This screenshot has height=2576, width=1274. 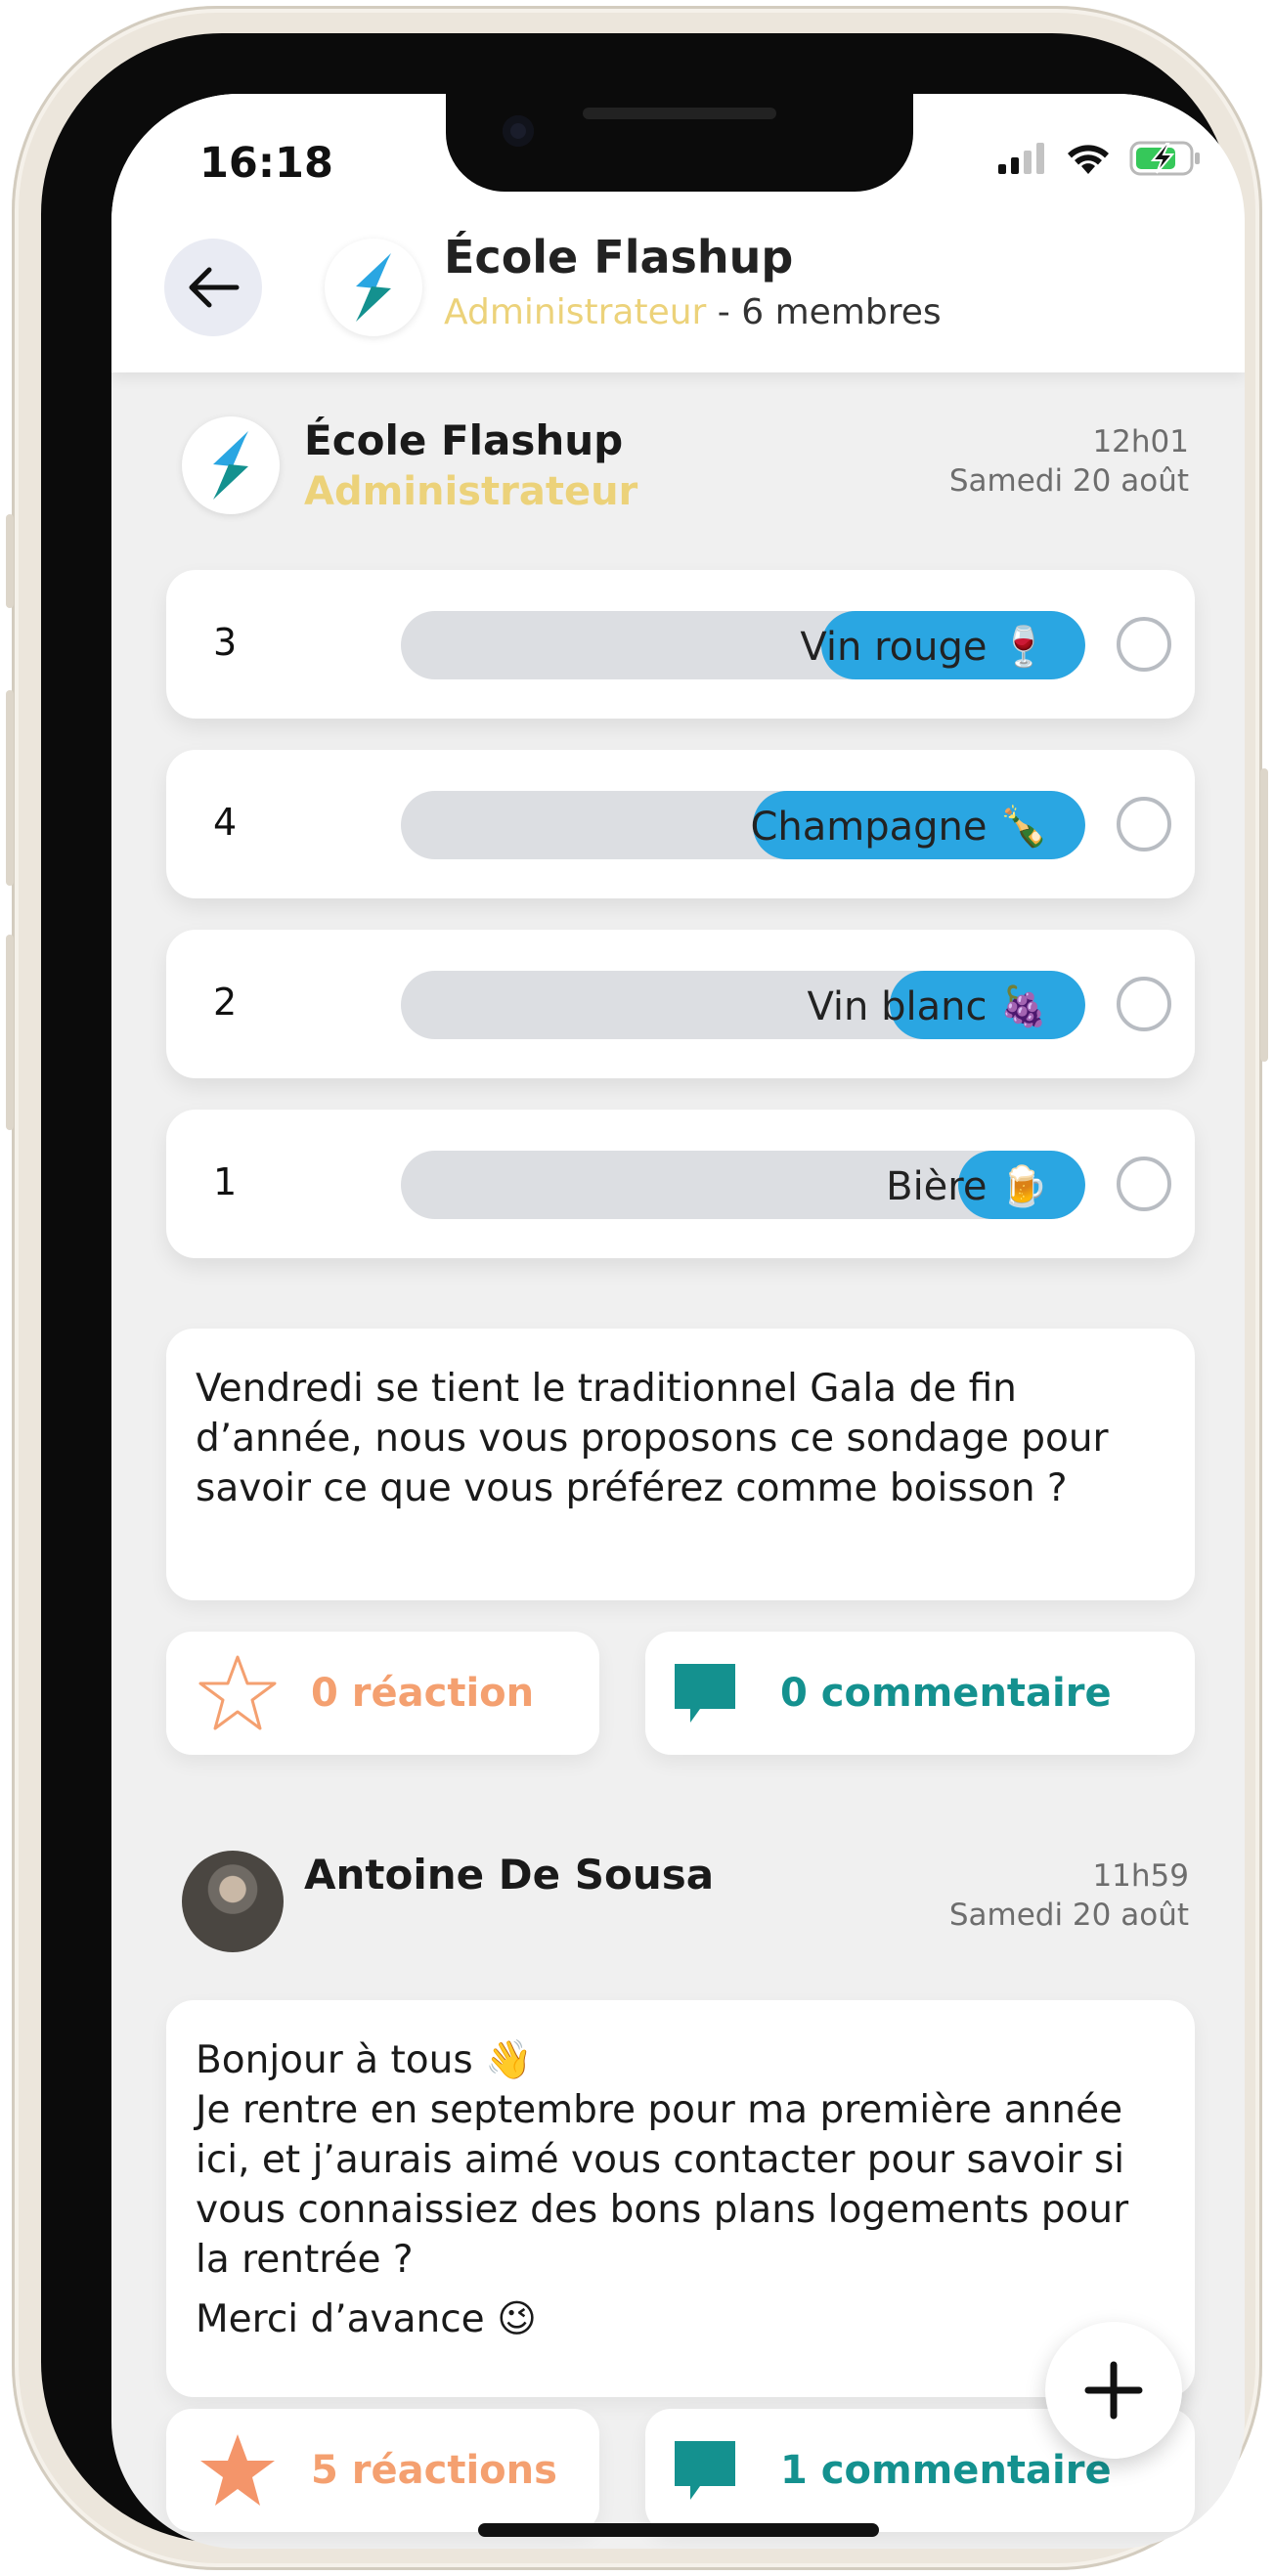 What do you see at coordinates (225, 822) in the screenshot?
I see `poll-option-count: 4` at bounding box center [225, 822].